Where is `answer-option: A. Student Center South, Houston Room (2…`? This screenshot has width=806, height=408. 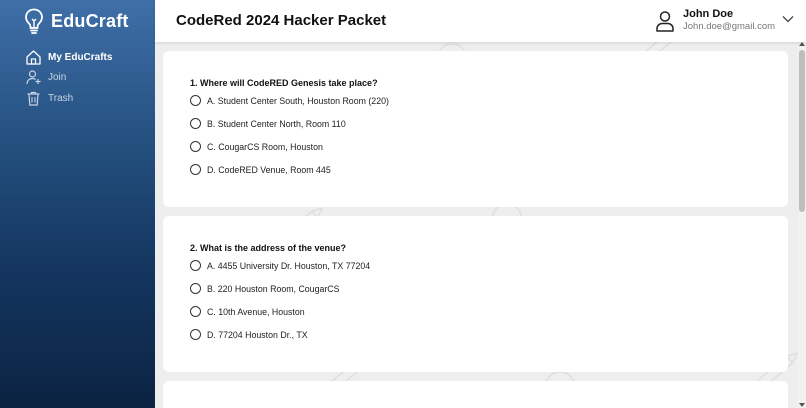 answer-option: A. Student Center South, Houston Room (2… is located at coordinates (289, 100).